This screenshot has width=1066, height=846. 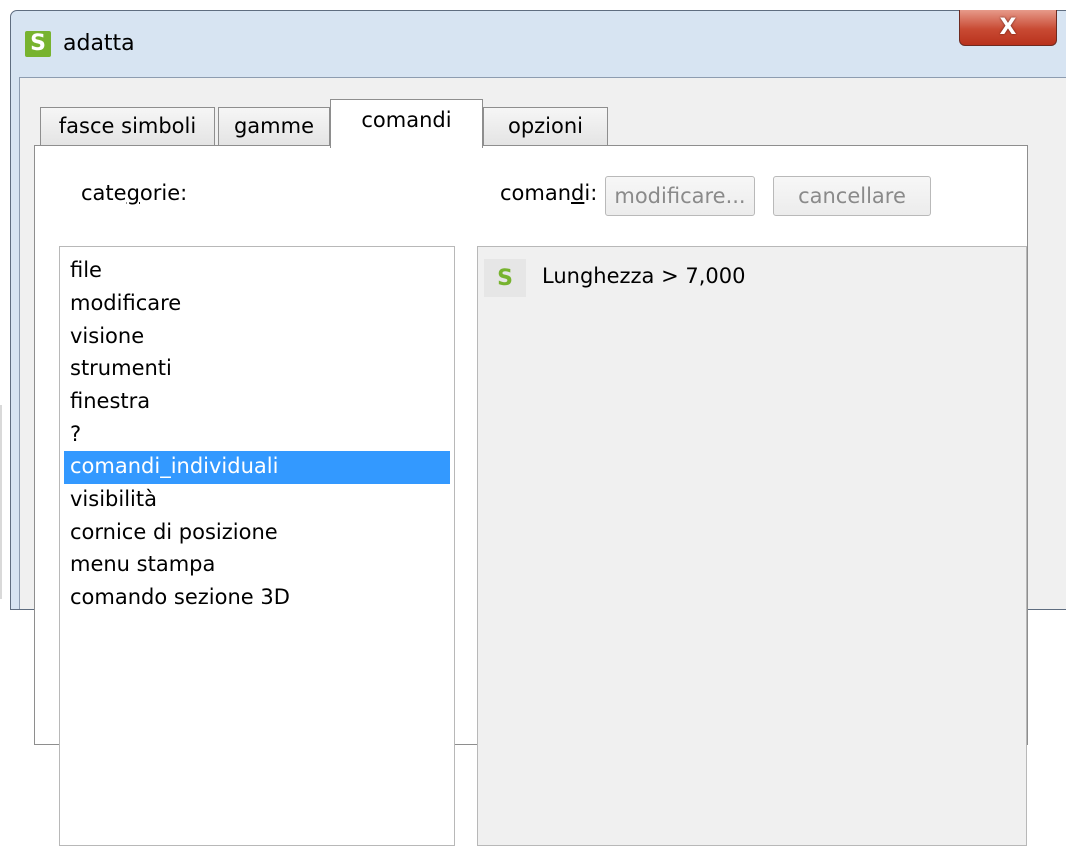 What do you see at coordinates (549, 193) in the screenshot?
I see `commands-label: comandi:` at bounding box center [549, 193].